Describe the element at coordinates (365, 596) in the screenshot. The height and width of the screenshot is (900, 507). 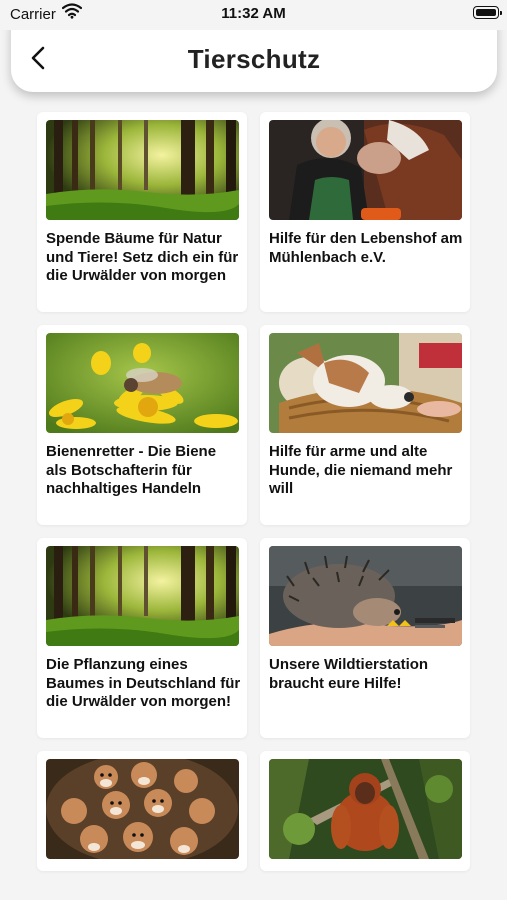
I see `project-image-hedgehog` at that location.